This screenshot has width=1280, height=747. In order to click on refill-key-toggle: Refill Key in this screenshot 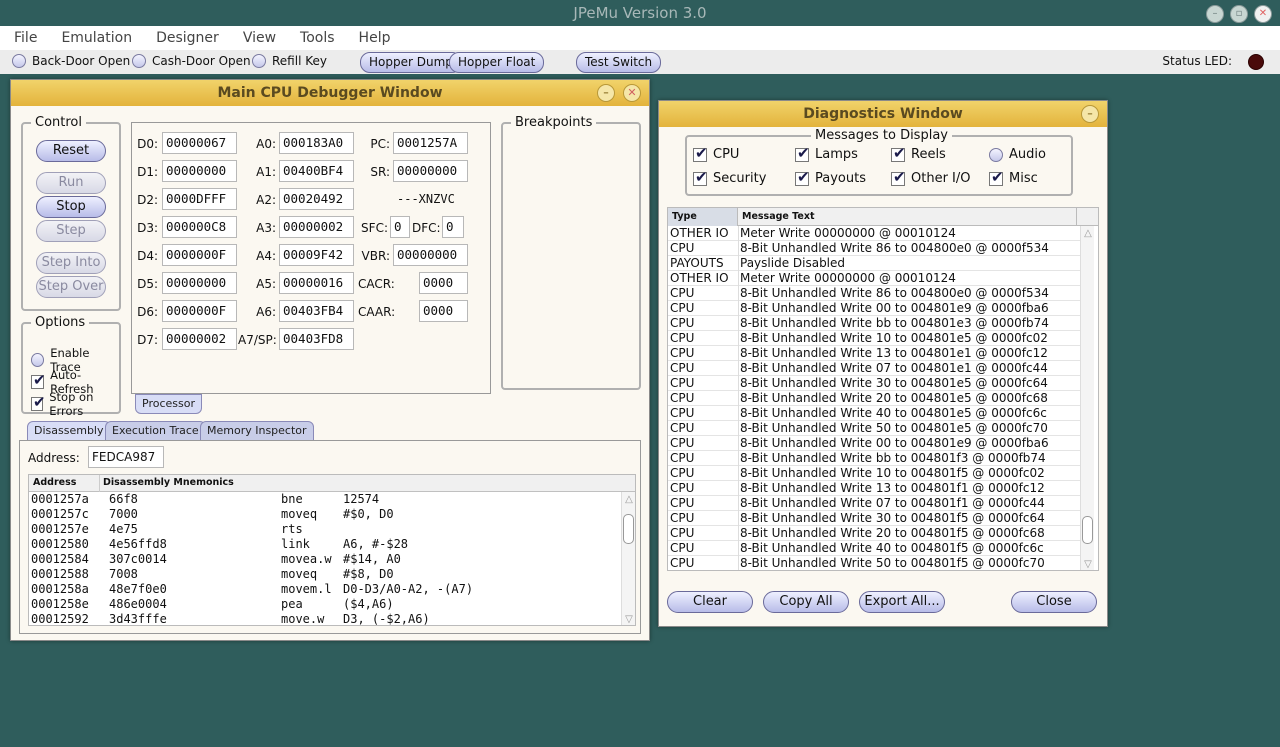, I will do `click(289, 61)`.